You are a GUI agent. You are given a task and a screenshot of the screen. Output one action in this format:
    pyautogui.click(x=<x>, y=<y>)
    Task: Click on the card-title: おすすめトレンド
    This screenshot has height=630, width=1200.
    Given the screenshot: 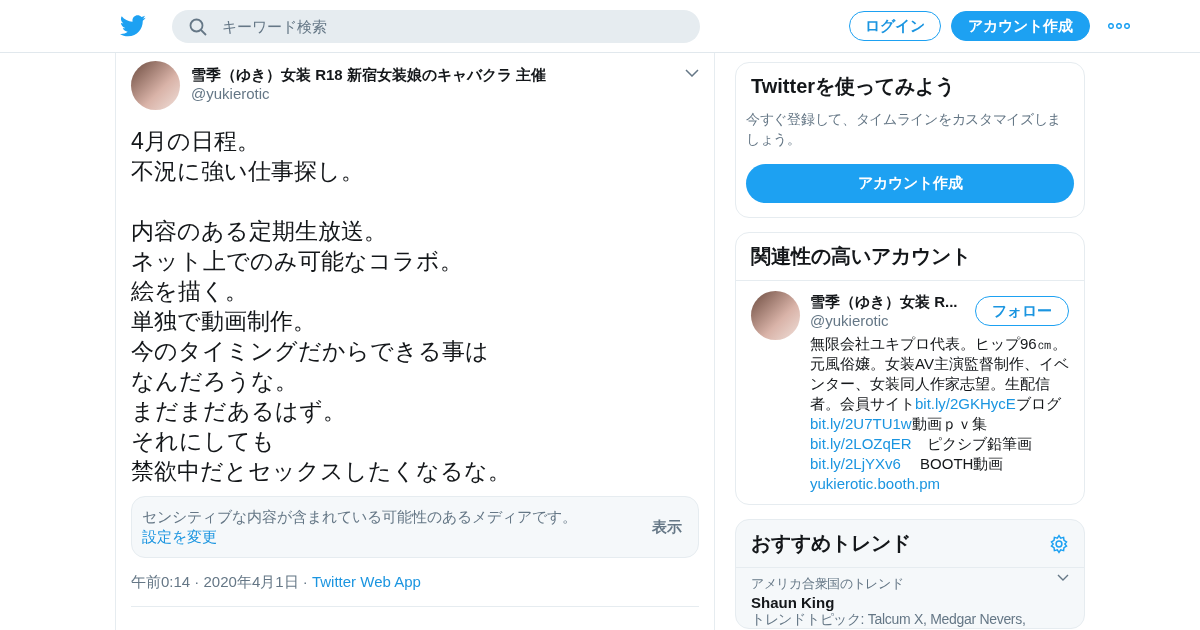 What is the action you would take?
    pyautogui.click(x=831, y=543)
    